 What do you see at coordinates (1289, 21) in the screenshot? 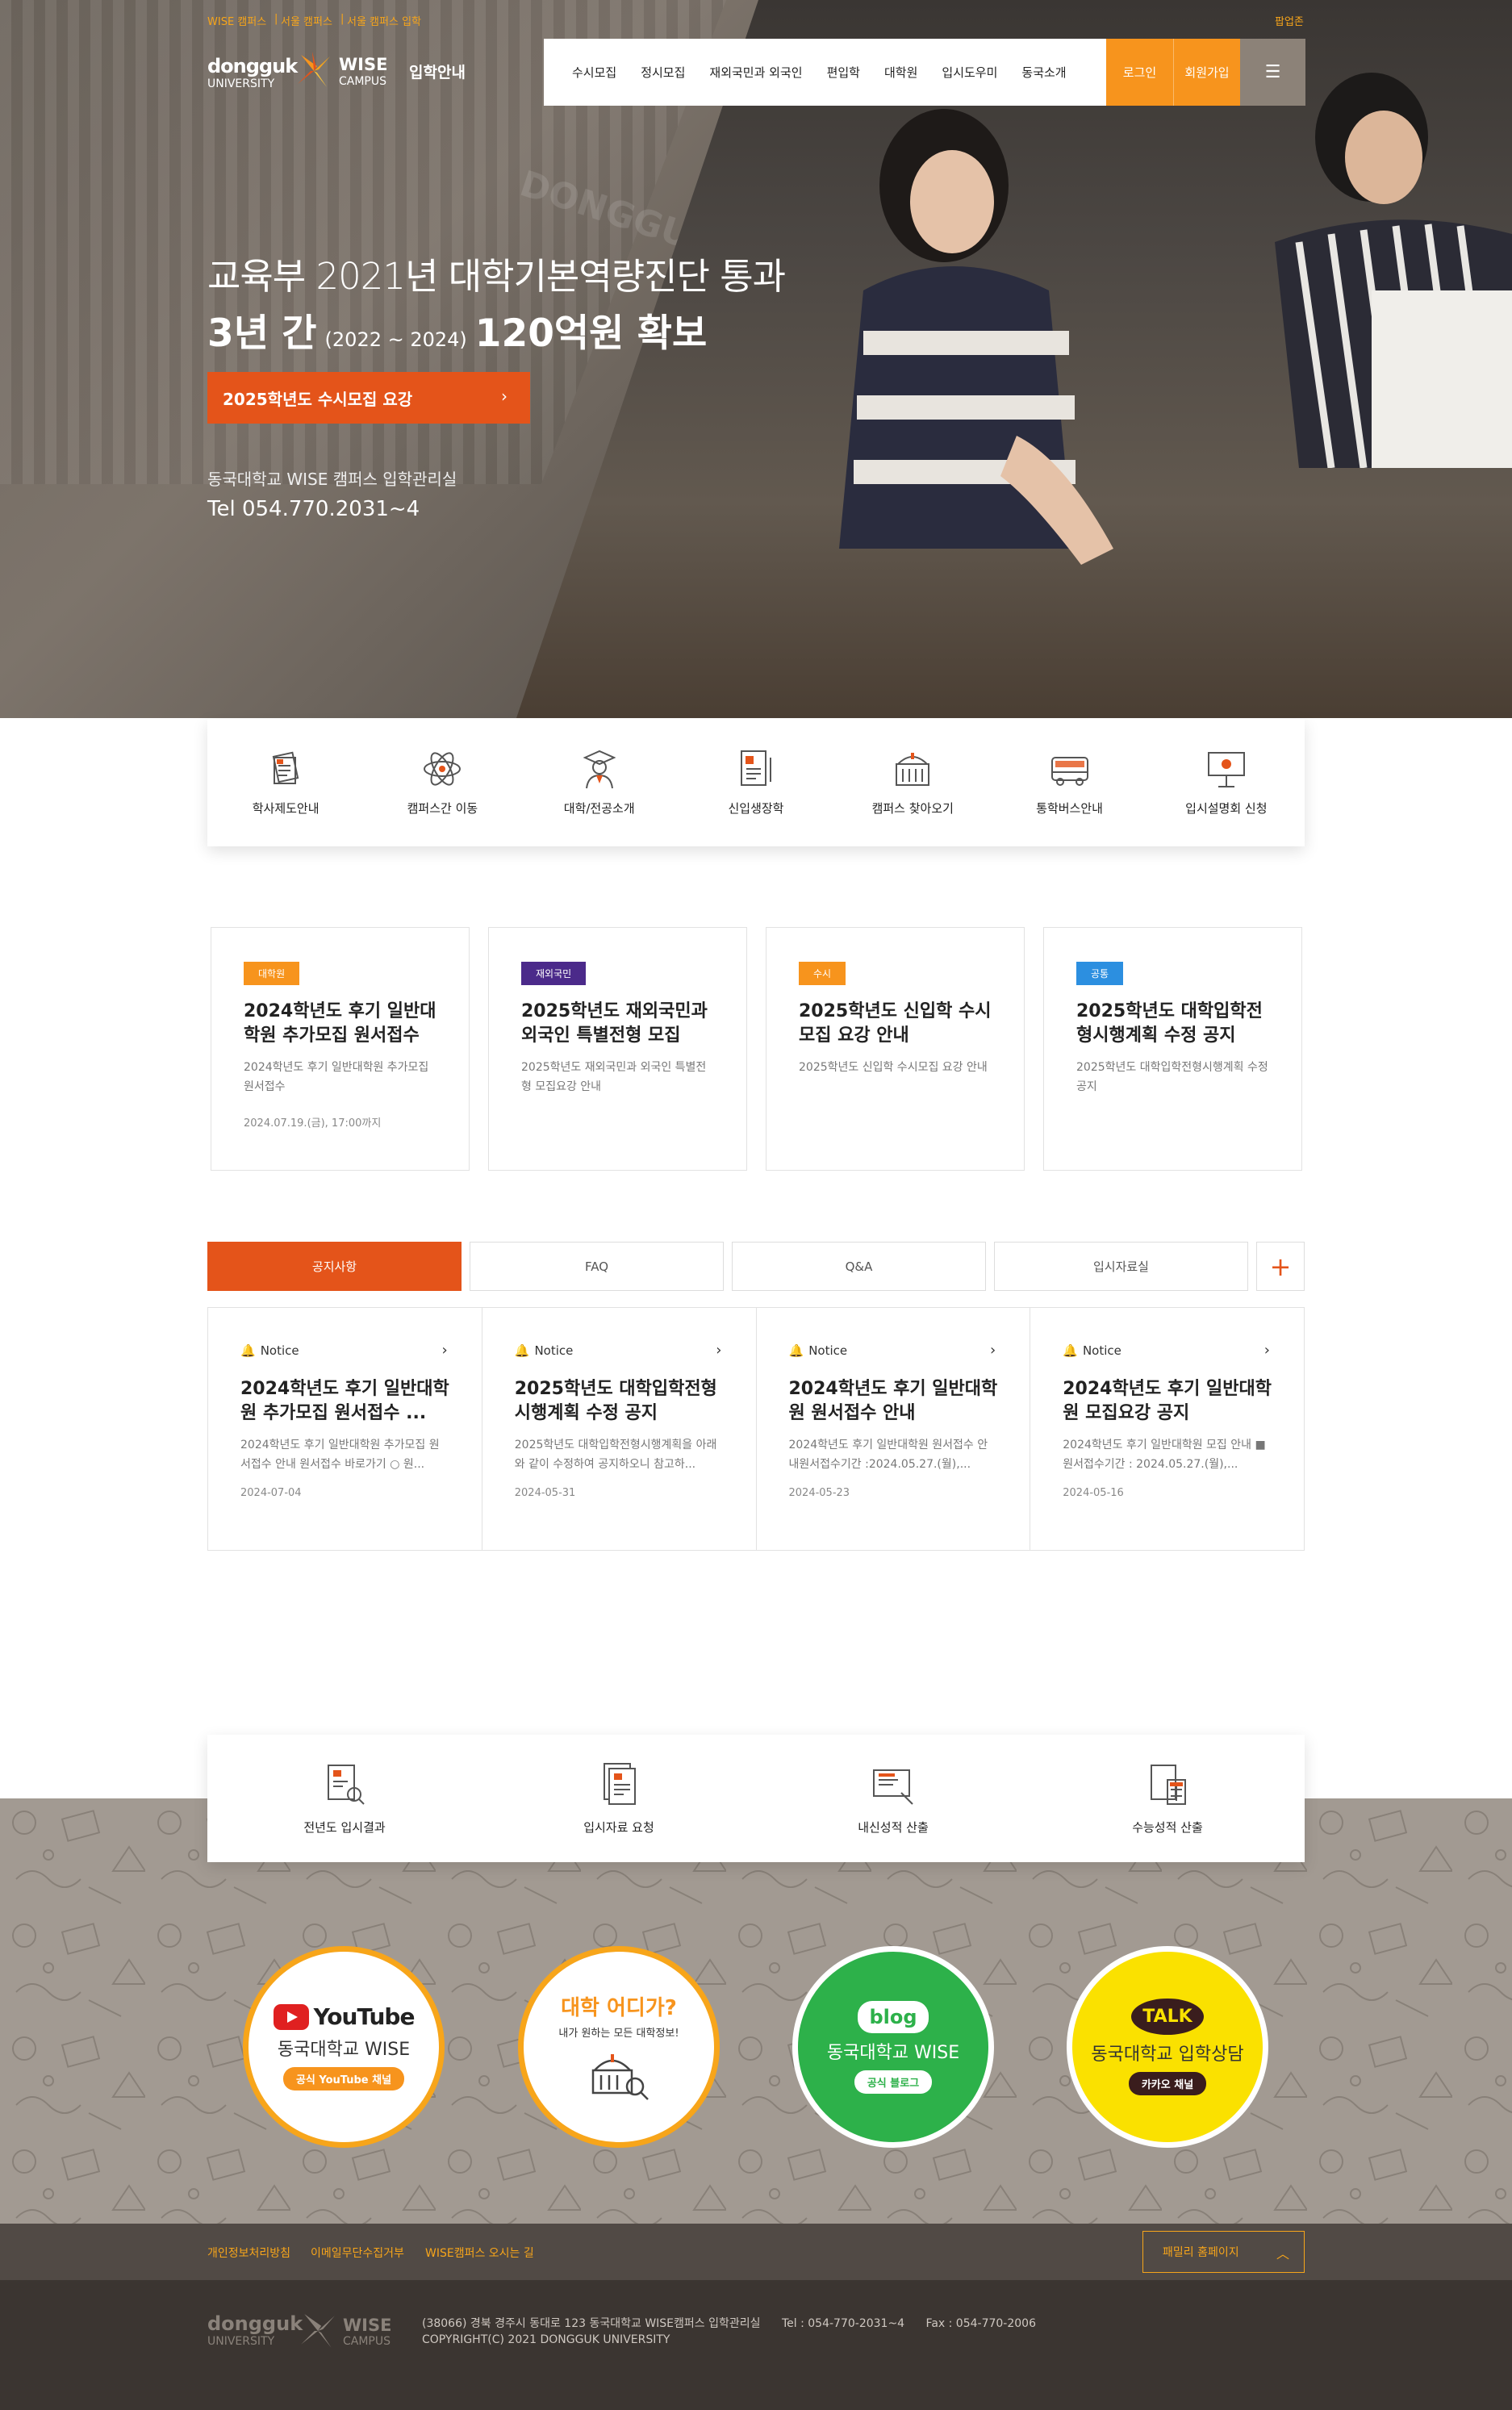
I see `popup-zone-link: 팝업존` at bounding box center [1289, 21].